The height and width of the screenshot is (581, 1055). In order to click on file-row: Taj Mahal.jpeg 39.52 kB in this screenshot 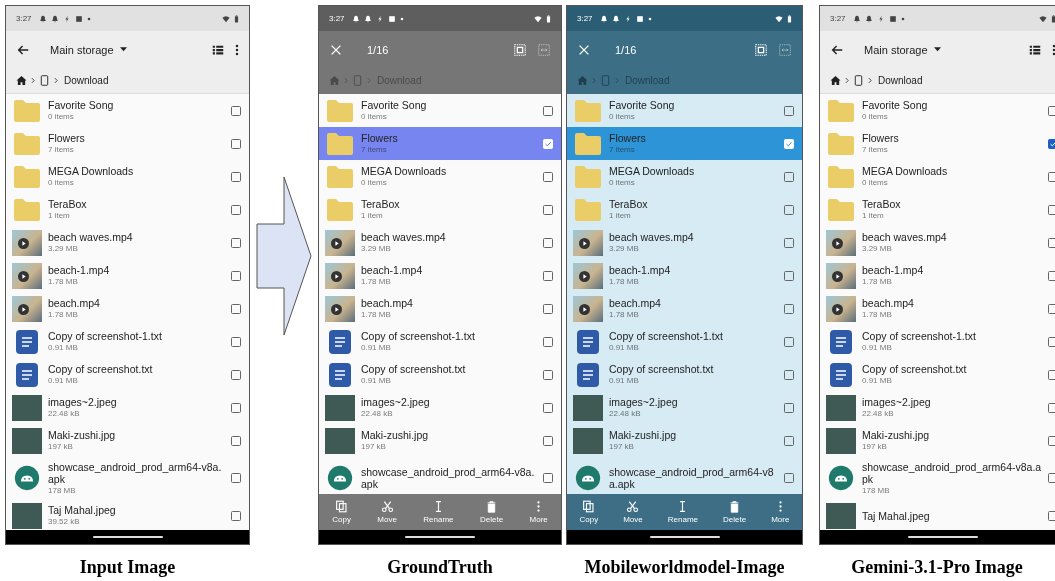, I will do `click(127, 514)`.